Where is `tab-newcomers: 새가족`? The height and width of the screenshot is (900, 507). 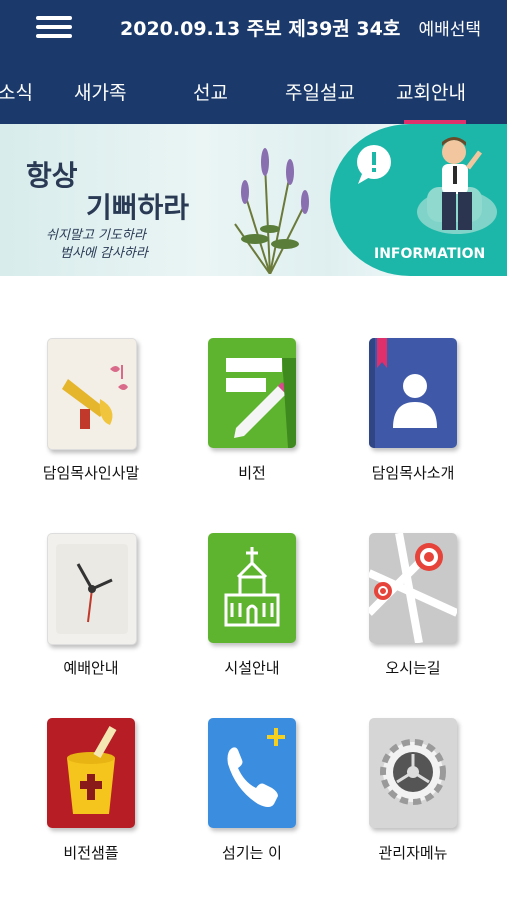 tab-newcomers: 새가족 is located at coordinates (100, 91).